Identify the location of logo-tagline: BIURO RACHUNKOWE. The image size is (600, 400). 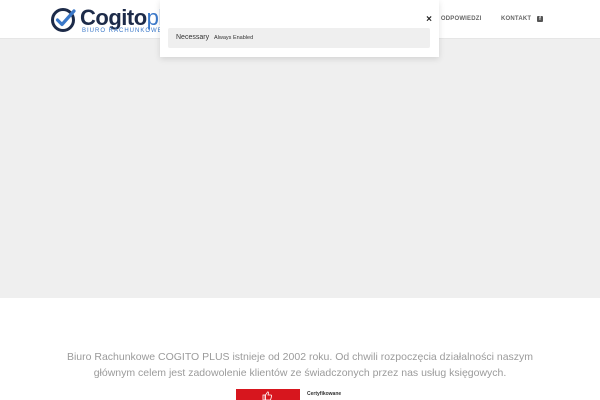
(122, 31).